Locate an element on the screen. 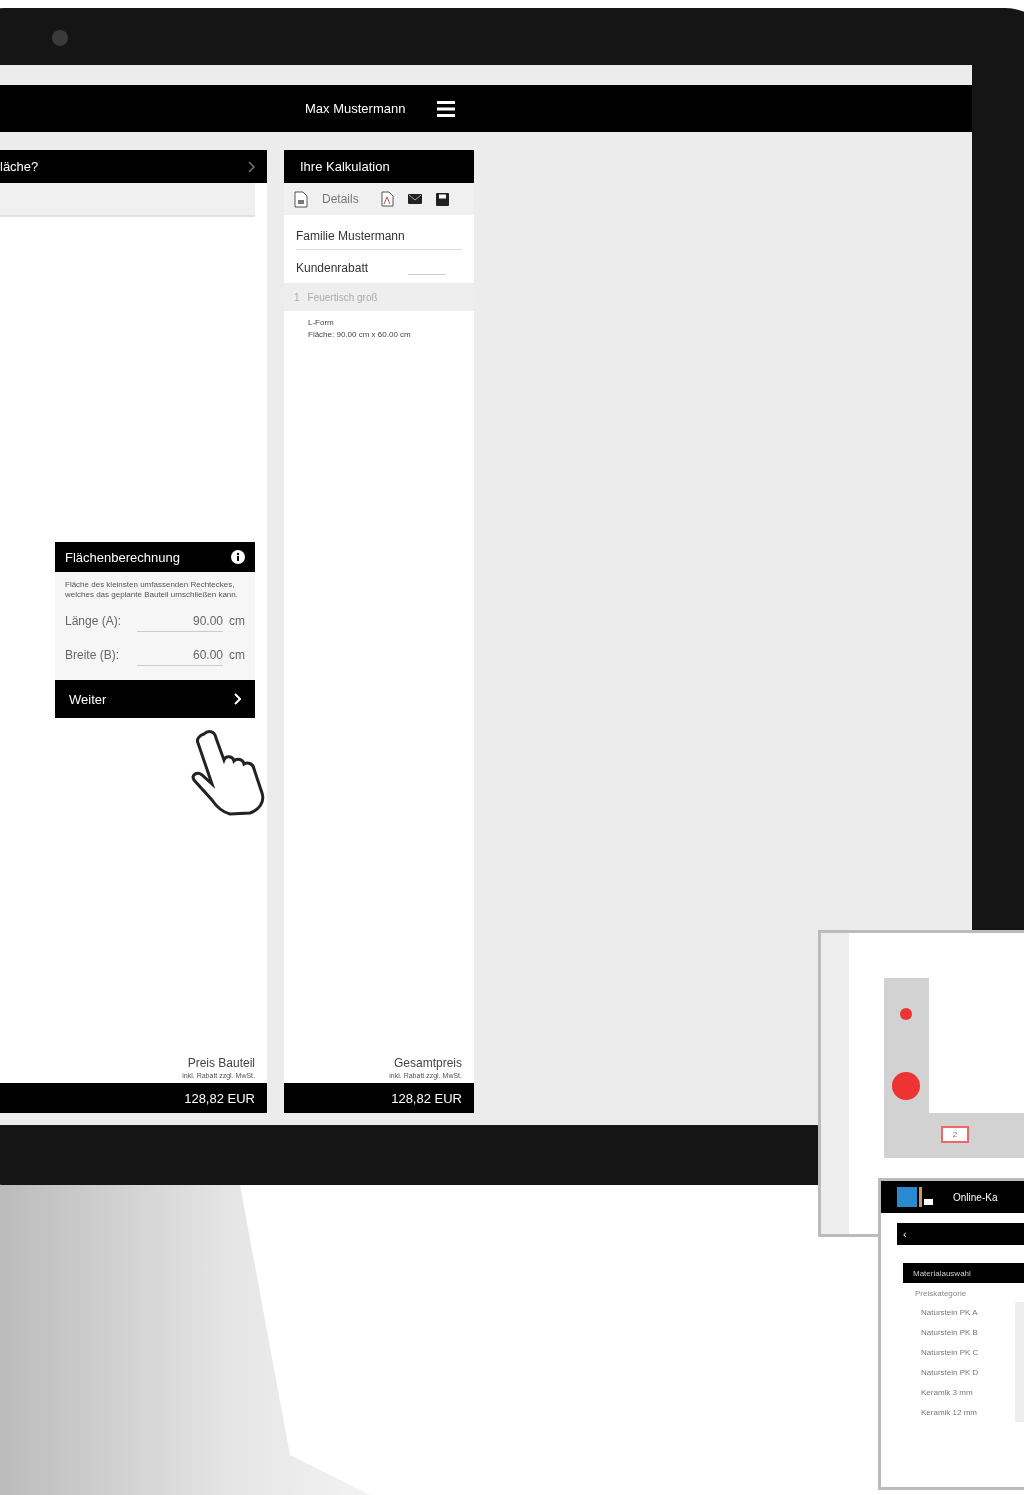 The image size is (1024, 1495). input-field: 90.00 is located at coordinates (180, 621).